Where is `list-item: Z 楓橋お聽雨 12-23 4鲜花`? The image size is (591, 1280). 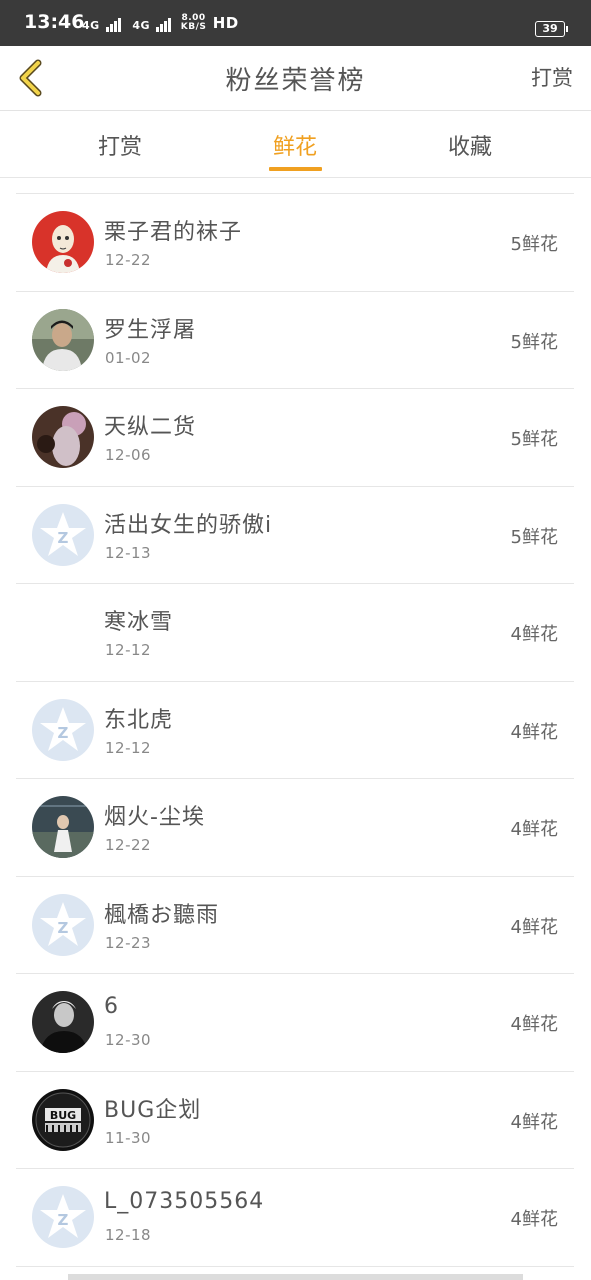
list-item: Z 楓橋お聽雨 12-23 4鲜花 is located at coordinates (295, 925).